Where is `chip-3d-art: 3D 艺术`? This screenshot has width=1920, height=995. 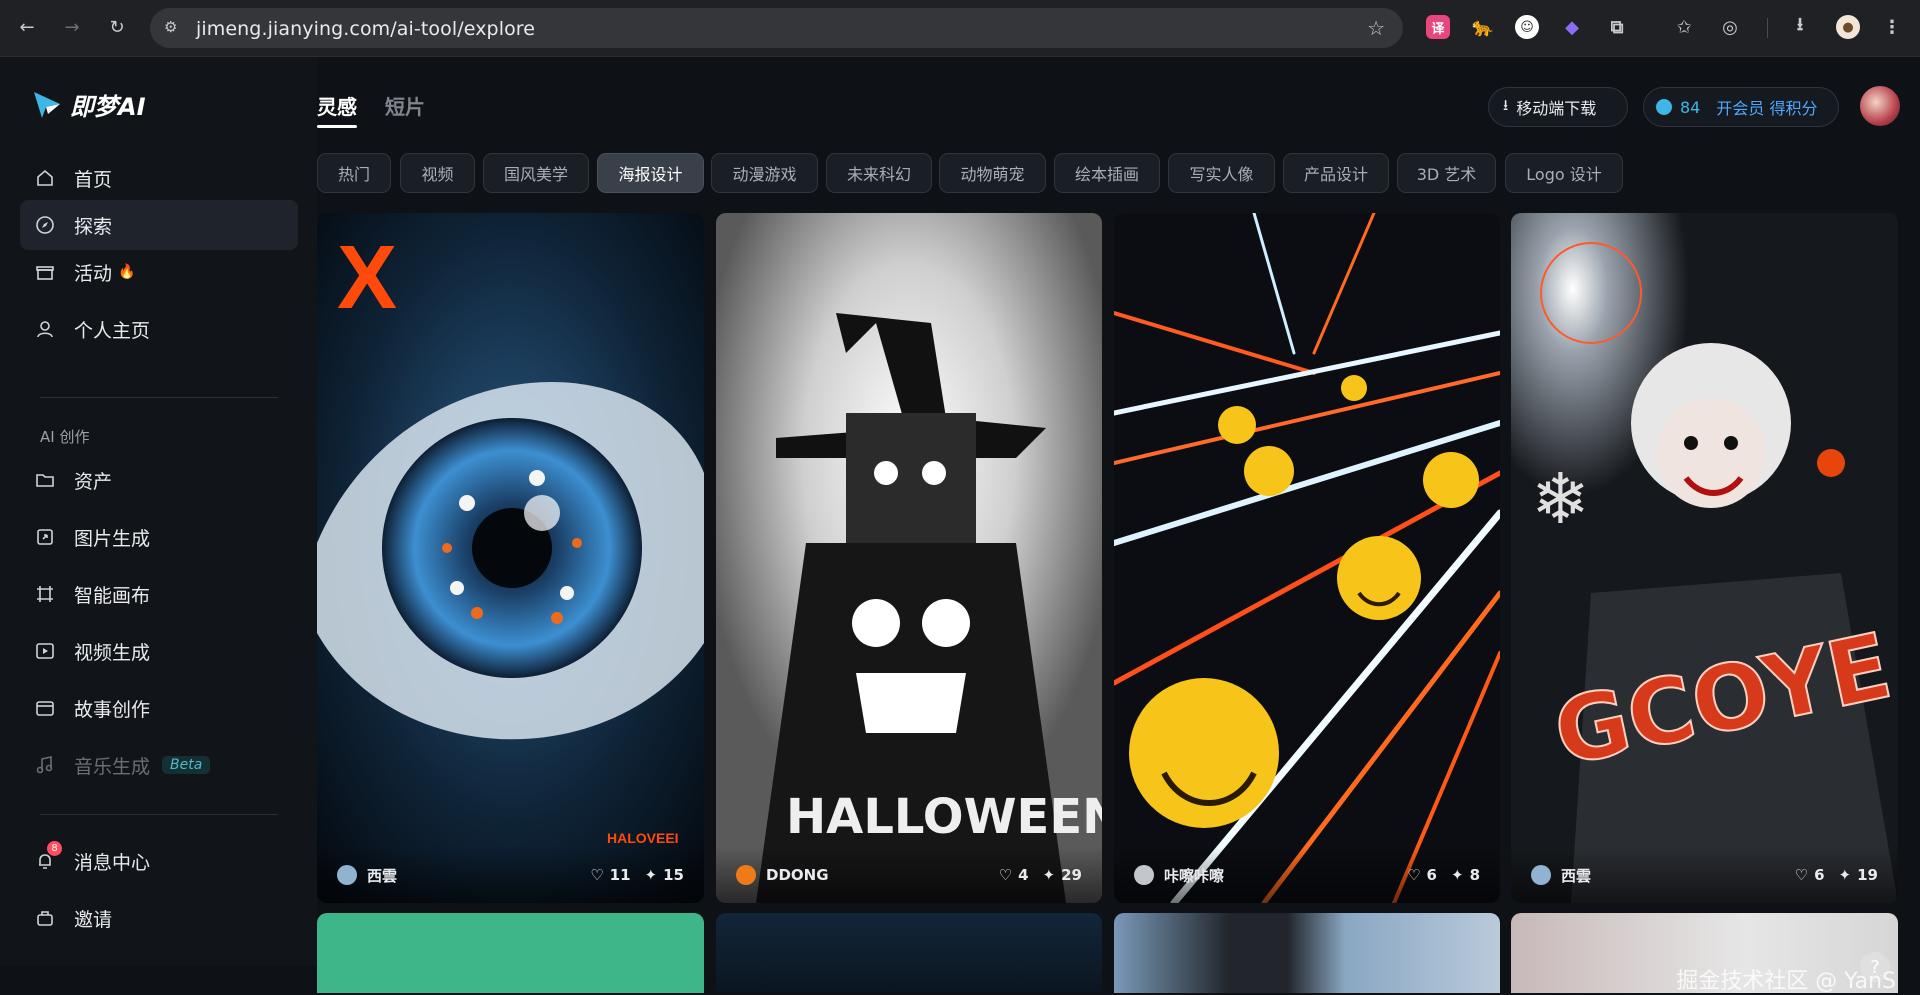
chip-3d-art: 3D 艺术 is located at coordinates (1446, 173).